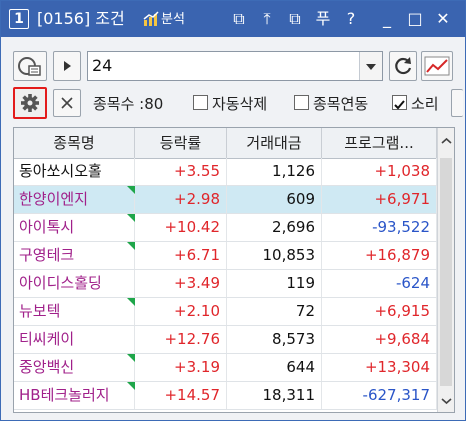  Describe the element at coordinates (181, 143) in the screenshot. I see `col-header-rate: 등락률` at that location.